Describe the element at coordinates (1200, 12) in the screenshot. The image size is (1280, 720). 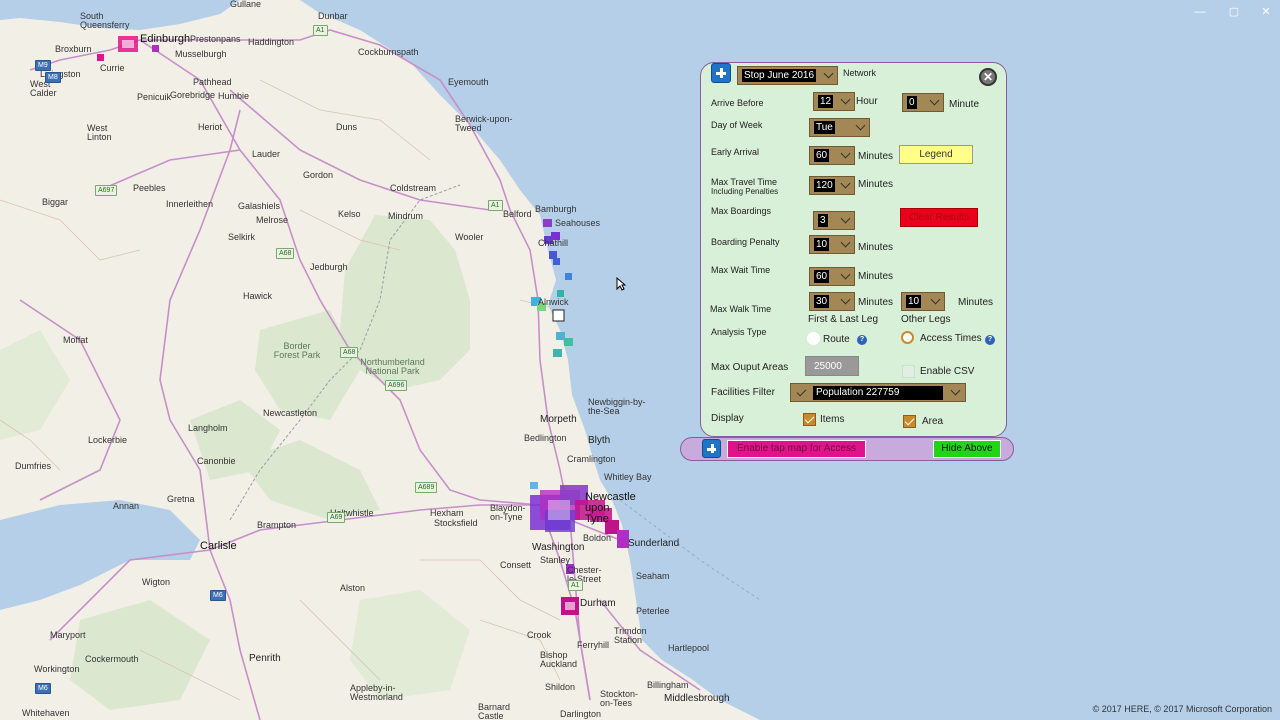
I see `minimize-button: —` at that location.